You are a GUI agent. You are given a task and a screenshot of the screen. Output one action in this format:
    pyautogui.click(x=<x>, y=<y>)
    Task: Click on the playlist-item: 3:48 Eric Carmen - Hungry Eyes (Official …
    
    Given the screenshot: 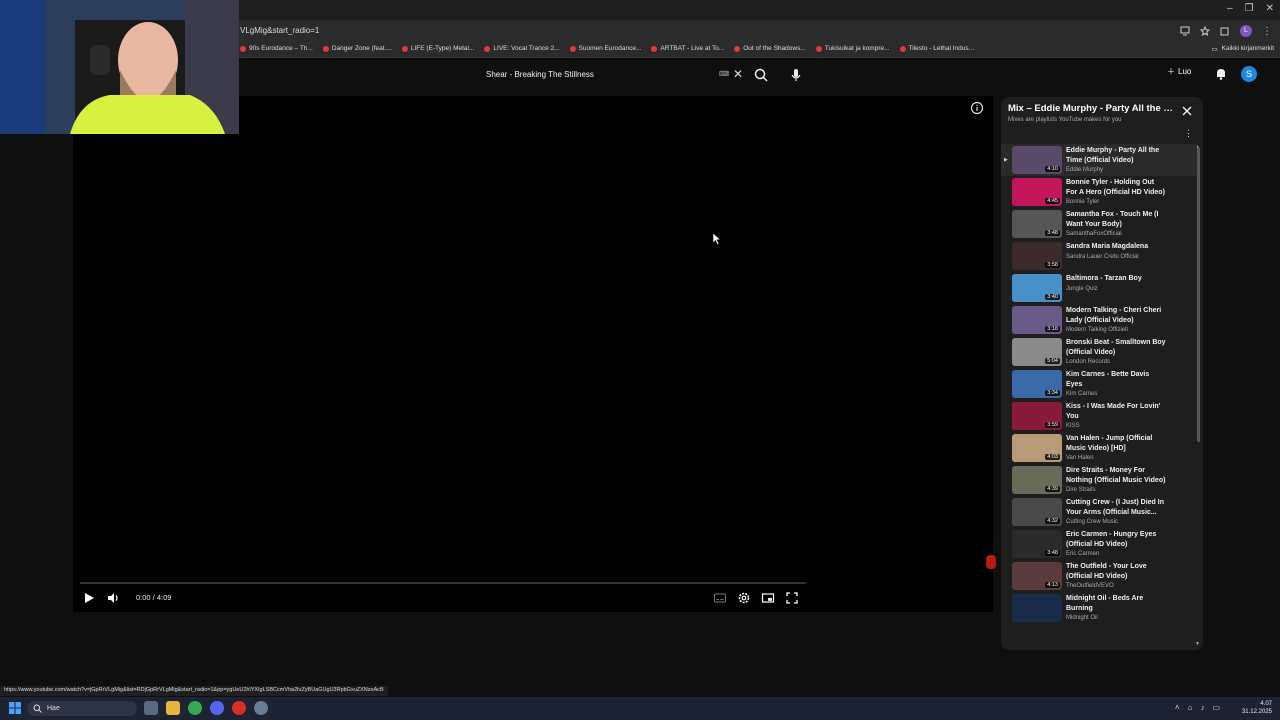 What is the action you would take?
    pyautogui.click(x=1099, y=544)
    